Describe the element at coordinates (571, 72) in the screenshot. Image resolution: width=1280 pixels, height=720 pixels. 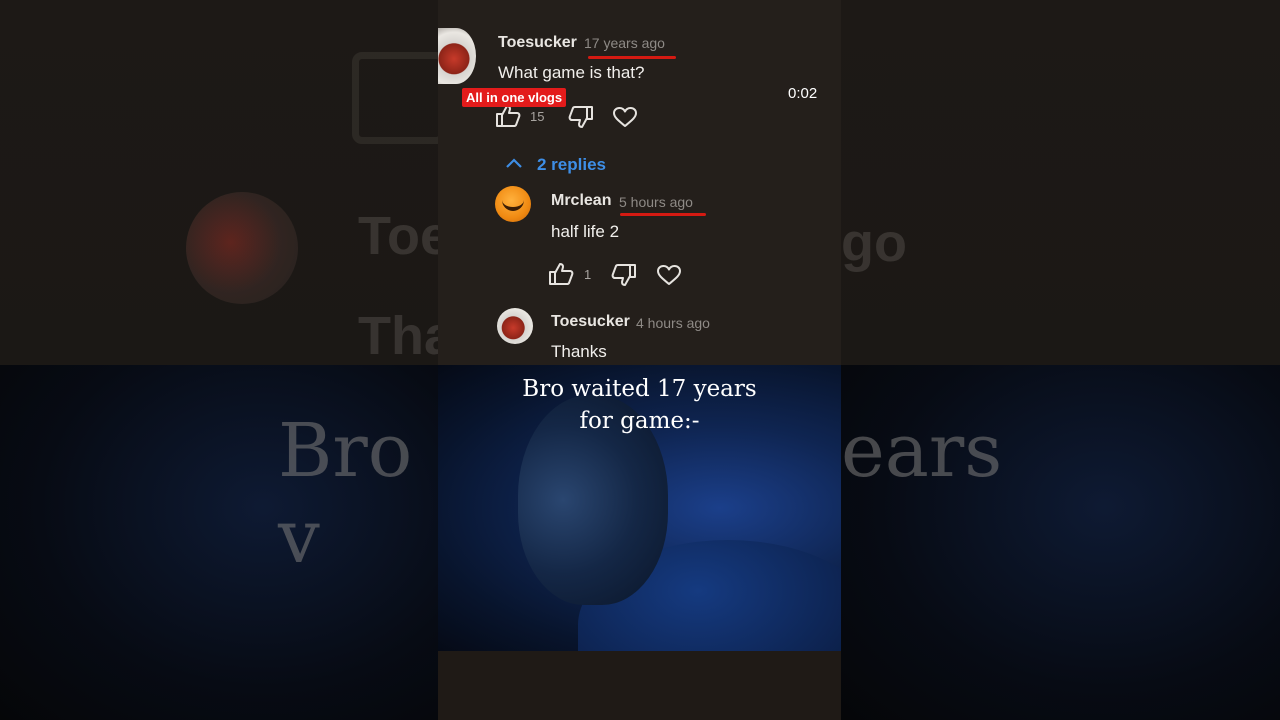
I see `comment-text: What game is that?` at that location.